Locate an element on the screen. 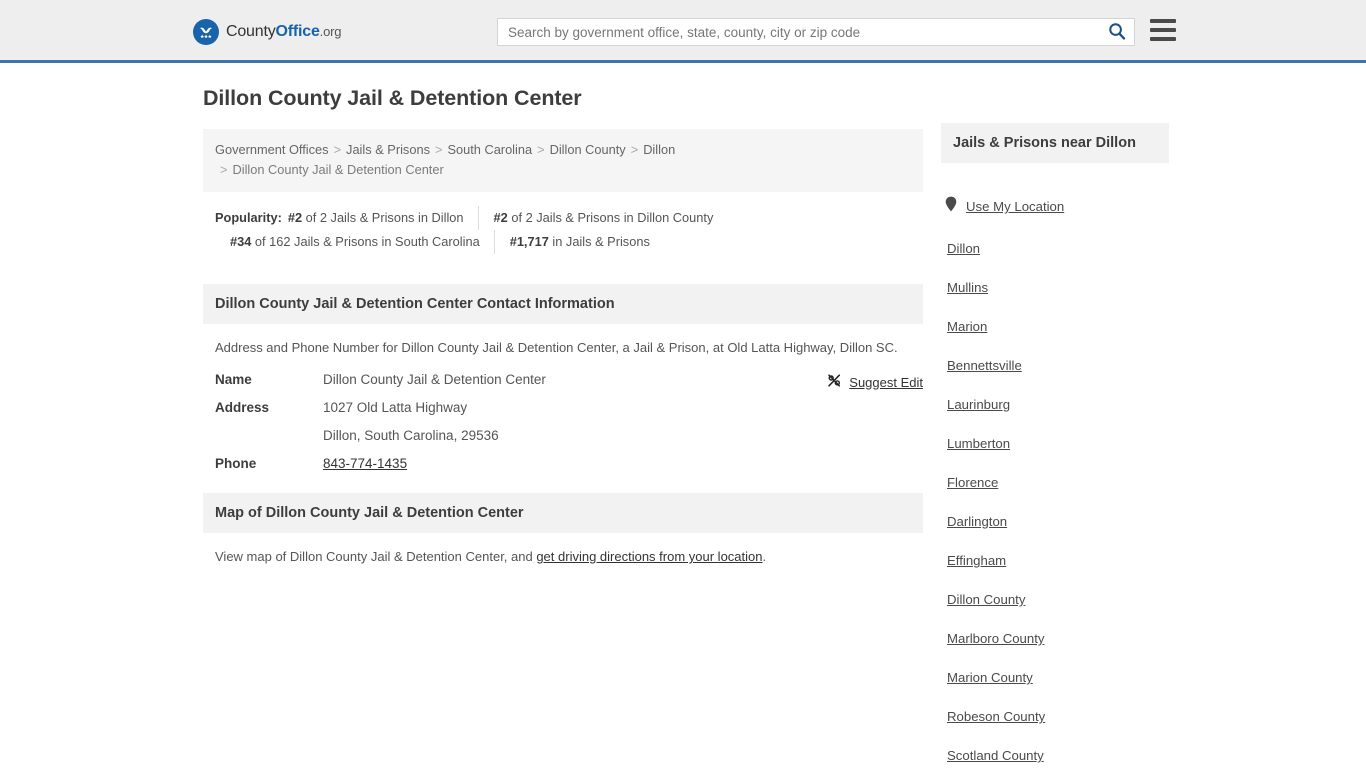 Image resolution: width=1366 pixels, height=768 pixels. contact-value-address-street: 1027 Old Latta Highway is located at coordinates (395, 407).